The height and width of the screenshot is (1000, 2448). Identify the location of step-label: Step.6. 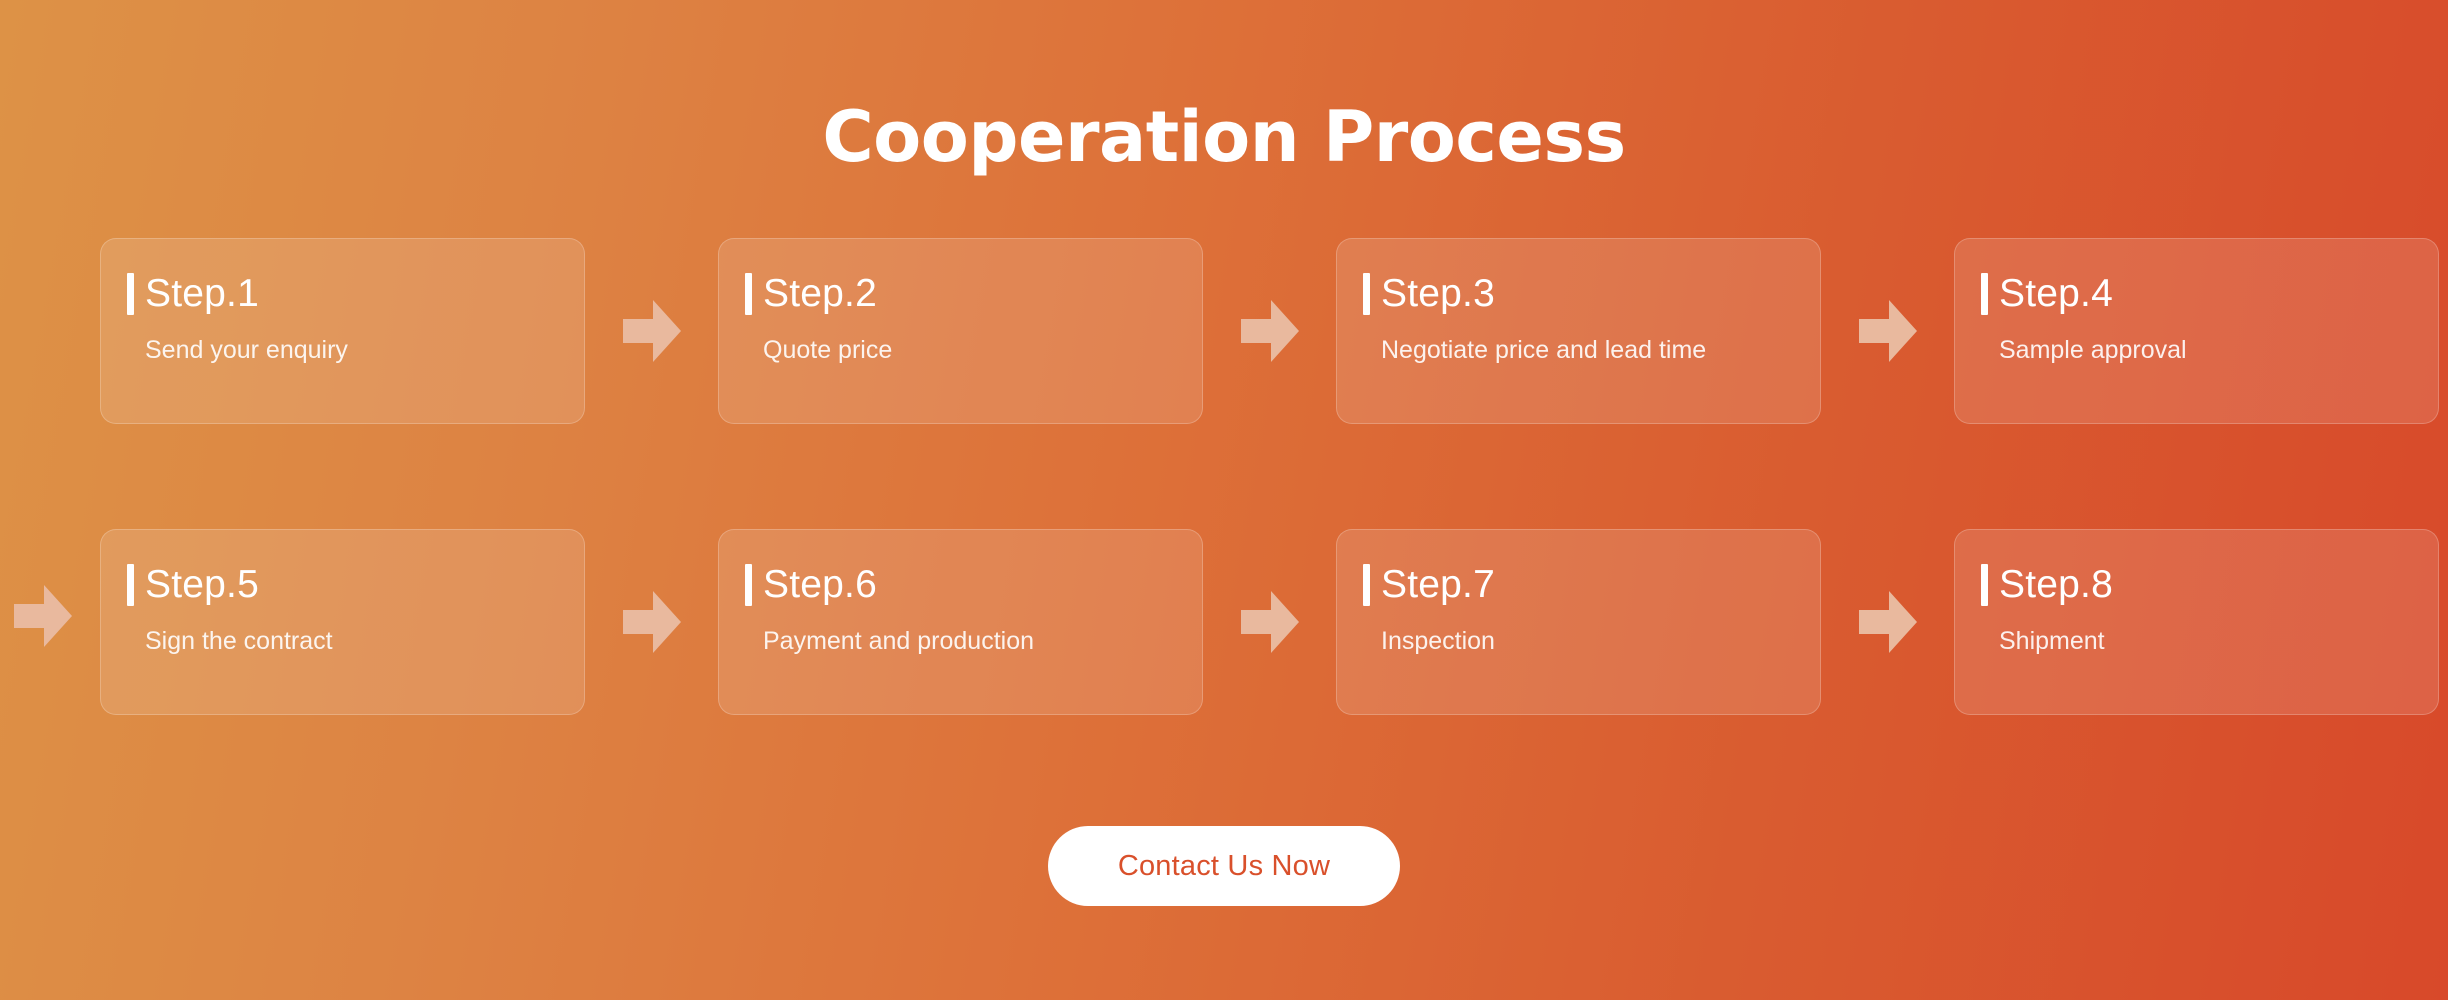
(820, 584).